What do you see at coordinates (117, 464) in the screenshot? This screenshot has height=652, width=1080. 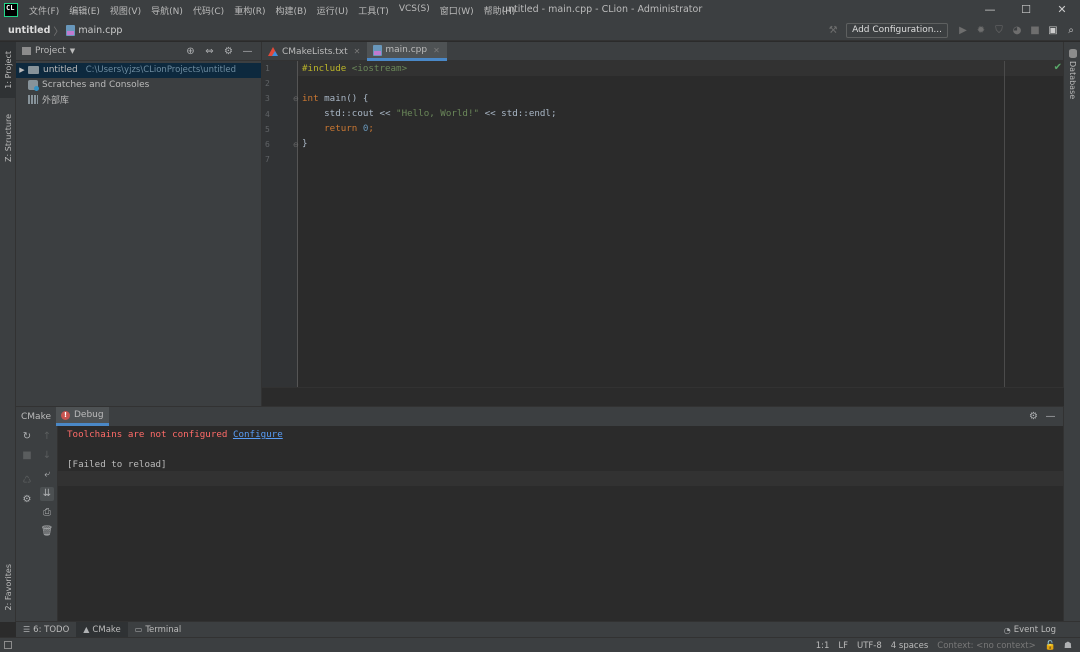 I see `console-status-line: [Failed to reload]` at bounding box center [117, 464].